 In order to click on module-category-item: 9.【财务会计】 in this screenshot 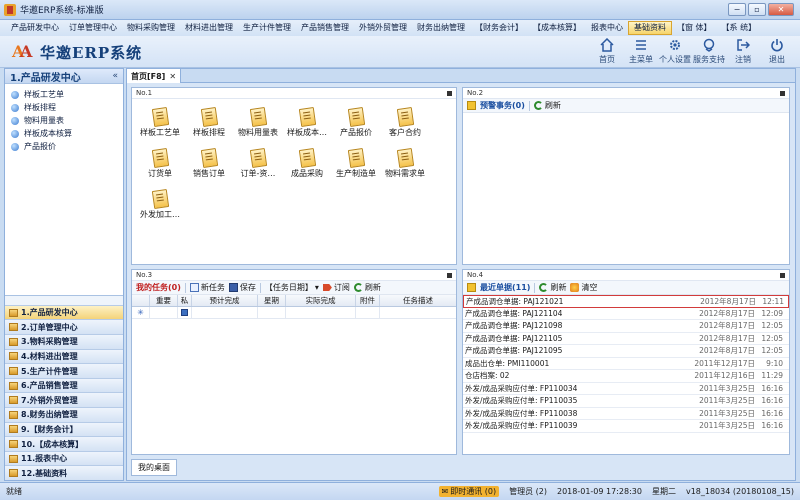, I will do `click(64, 429)`.